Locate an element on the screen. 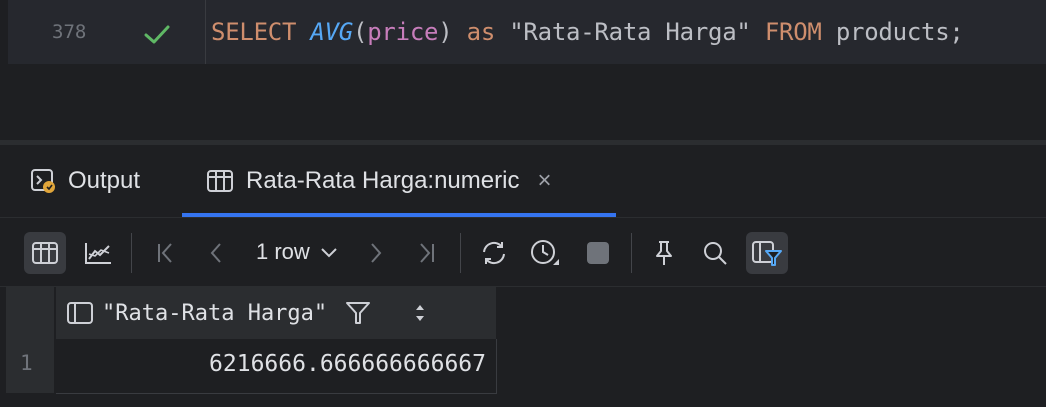  refresh-icon is located at coordinates (494, 253).